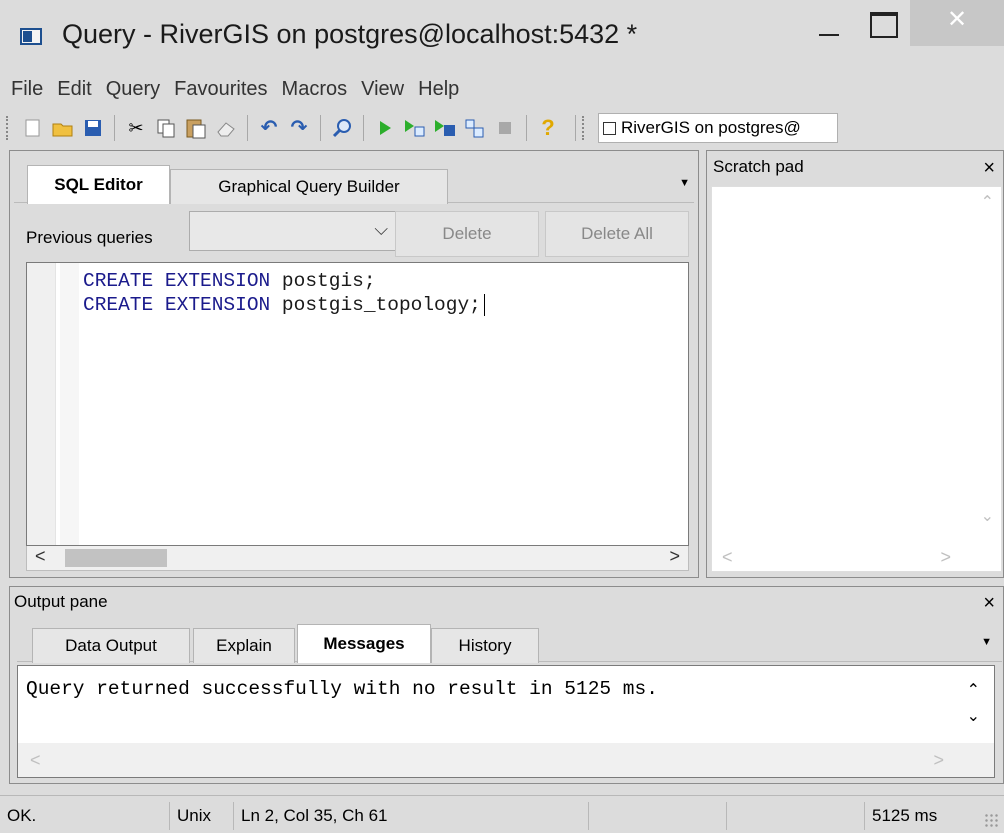  What do you see at coordinates (33, 128) in the screenshot?
I see `new-icon` at bounding box center [33, 128].